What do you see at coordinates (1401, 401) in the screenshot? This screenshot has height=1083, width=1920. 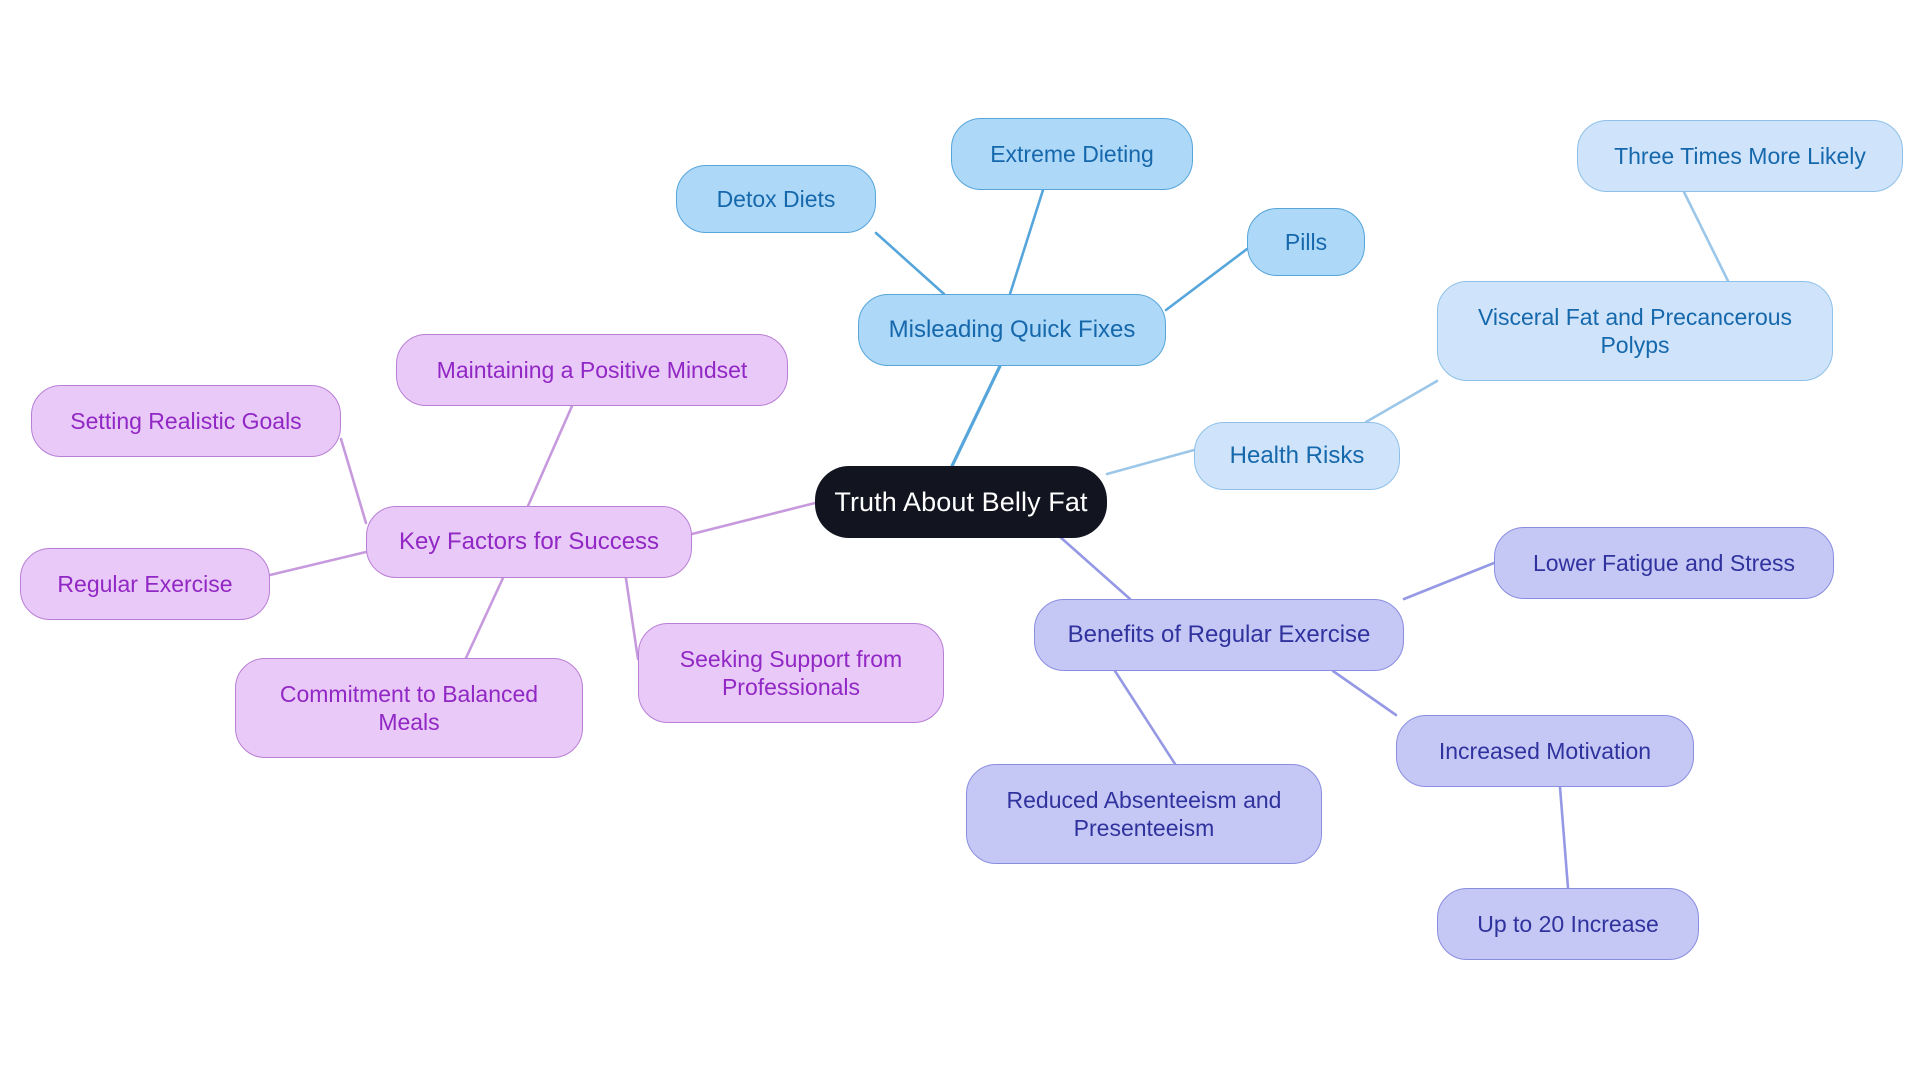 I see `edge-health-risks-to-visceral-fat` at bounding box center [1401, 401].